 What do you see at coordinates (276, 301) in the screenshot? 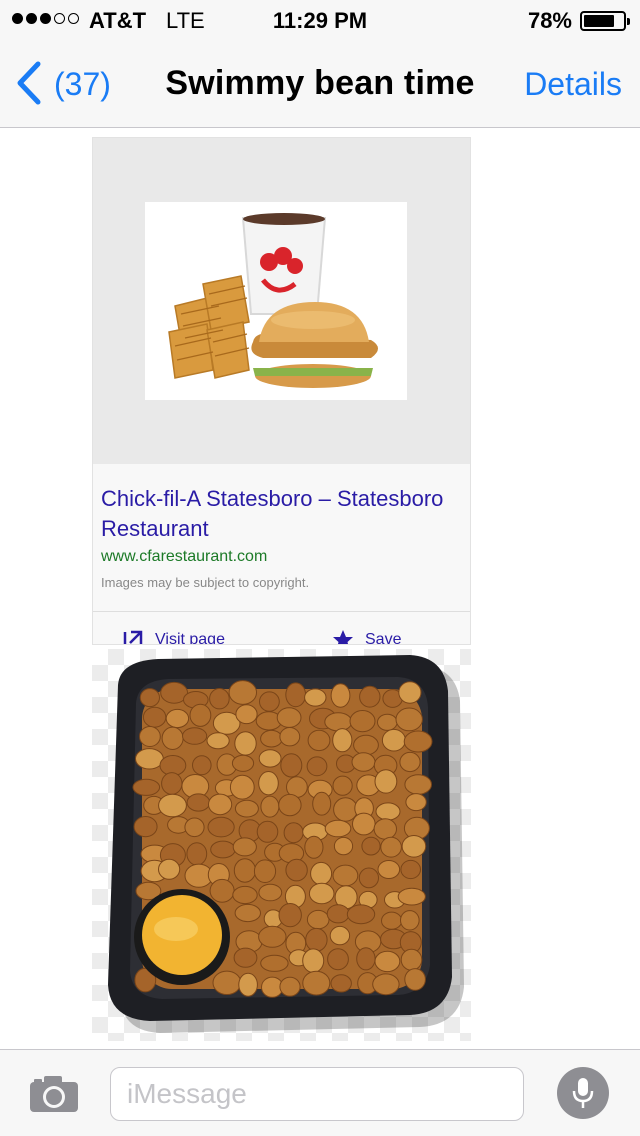
I see `meal-photo` at bounding box center [276, 301].